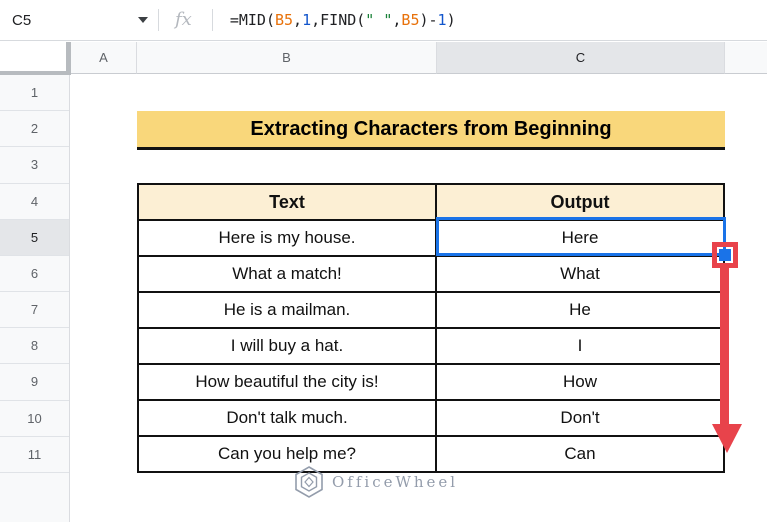 This screenshot has width=767, height=522. Describe the element at coordinates (35, 58) in the screenshot. I see `select-all-corner` at that location.